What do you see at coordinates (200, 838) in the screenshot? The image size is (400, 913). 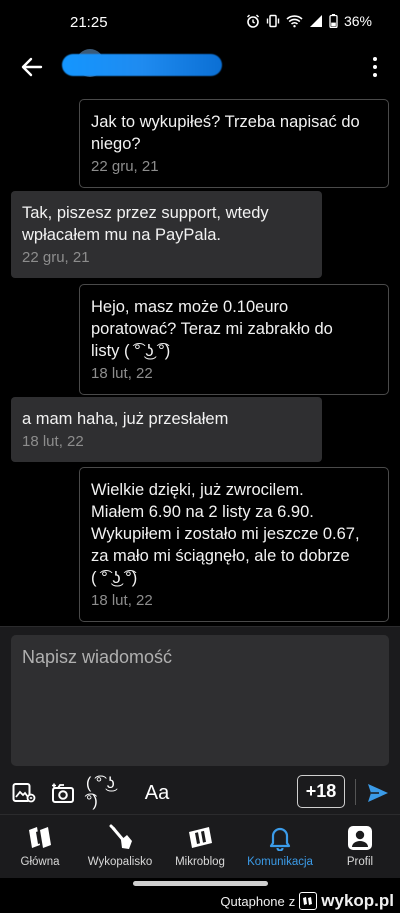 I see `mikroblog-icon` at bounding box center [200, 838].